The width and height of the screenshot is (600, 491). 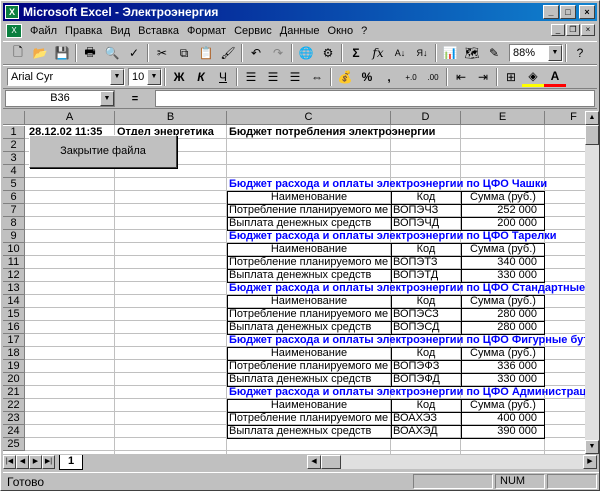 What do you see at coordinates (588, 30) in the screenshot?
I see `doc-close-button: ×` at bounding box center [588, 30].